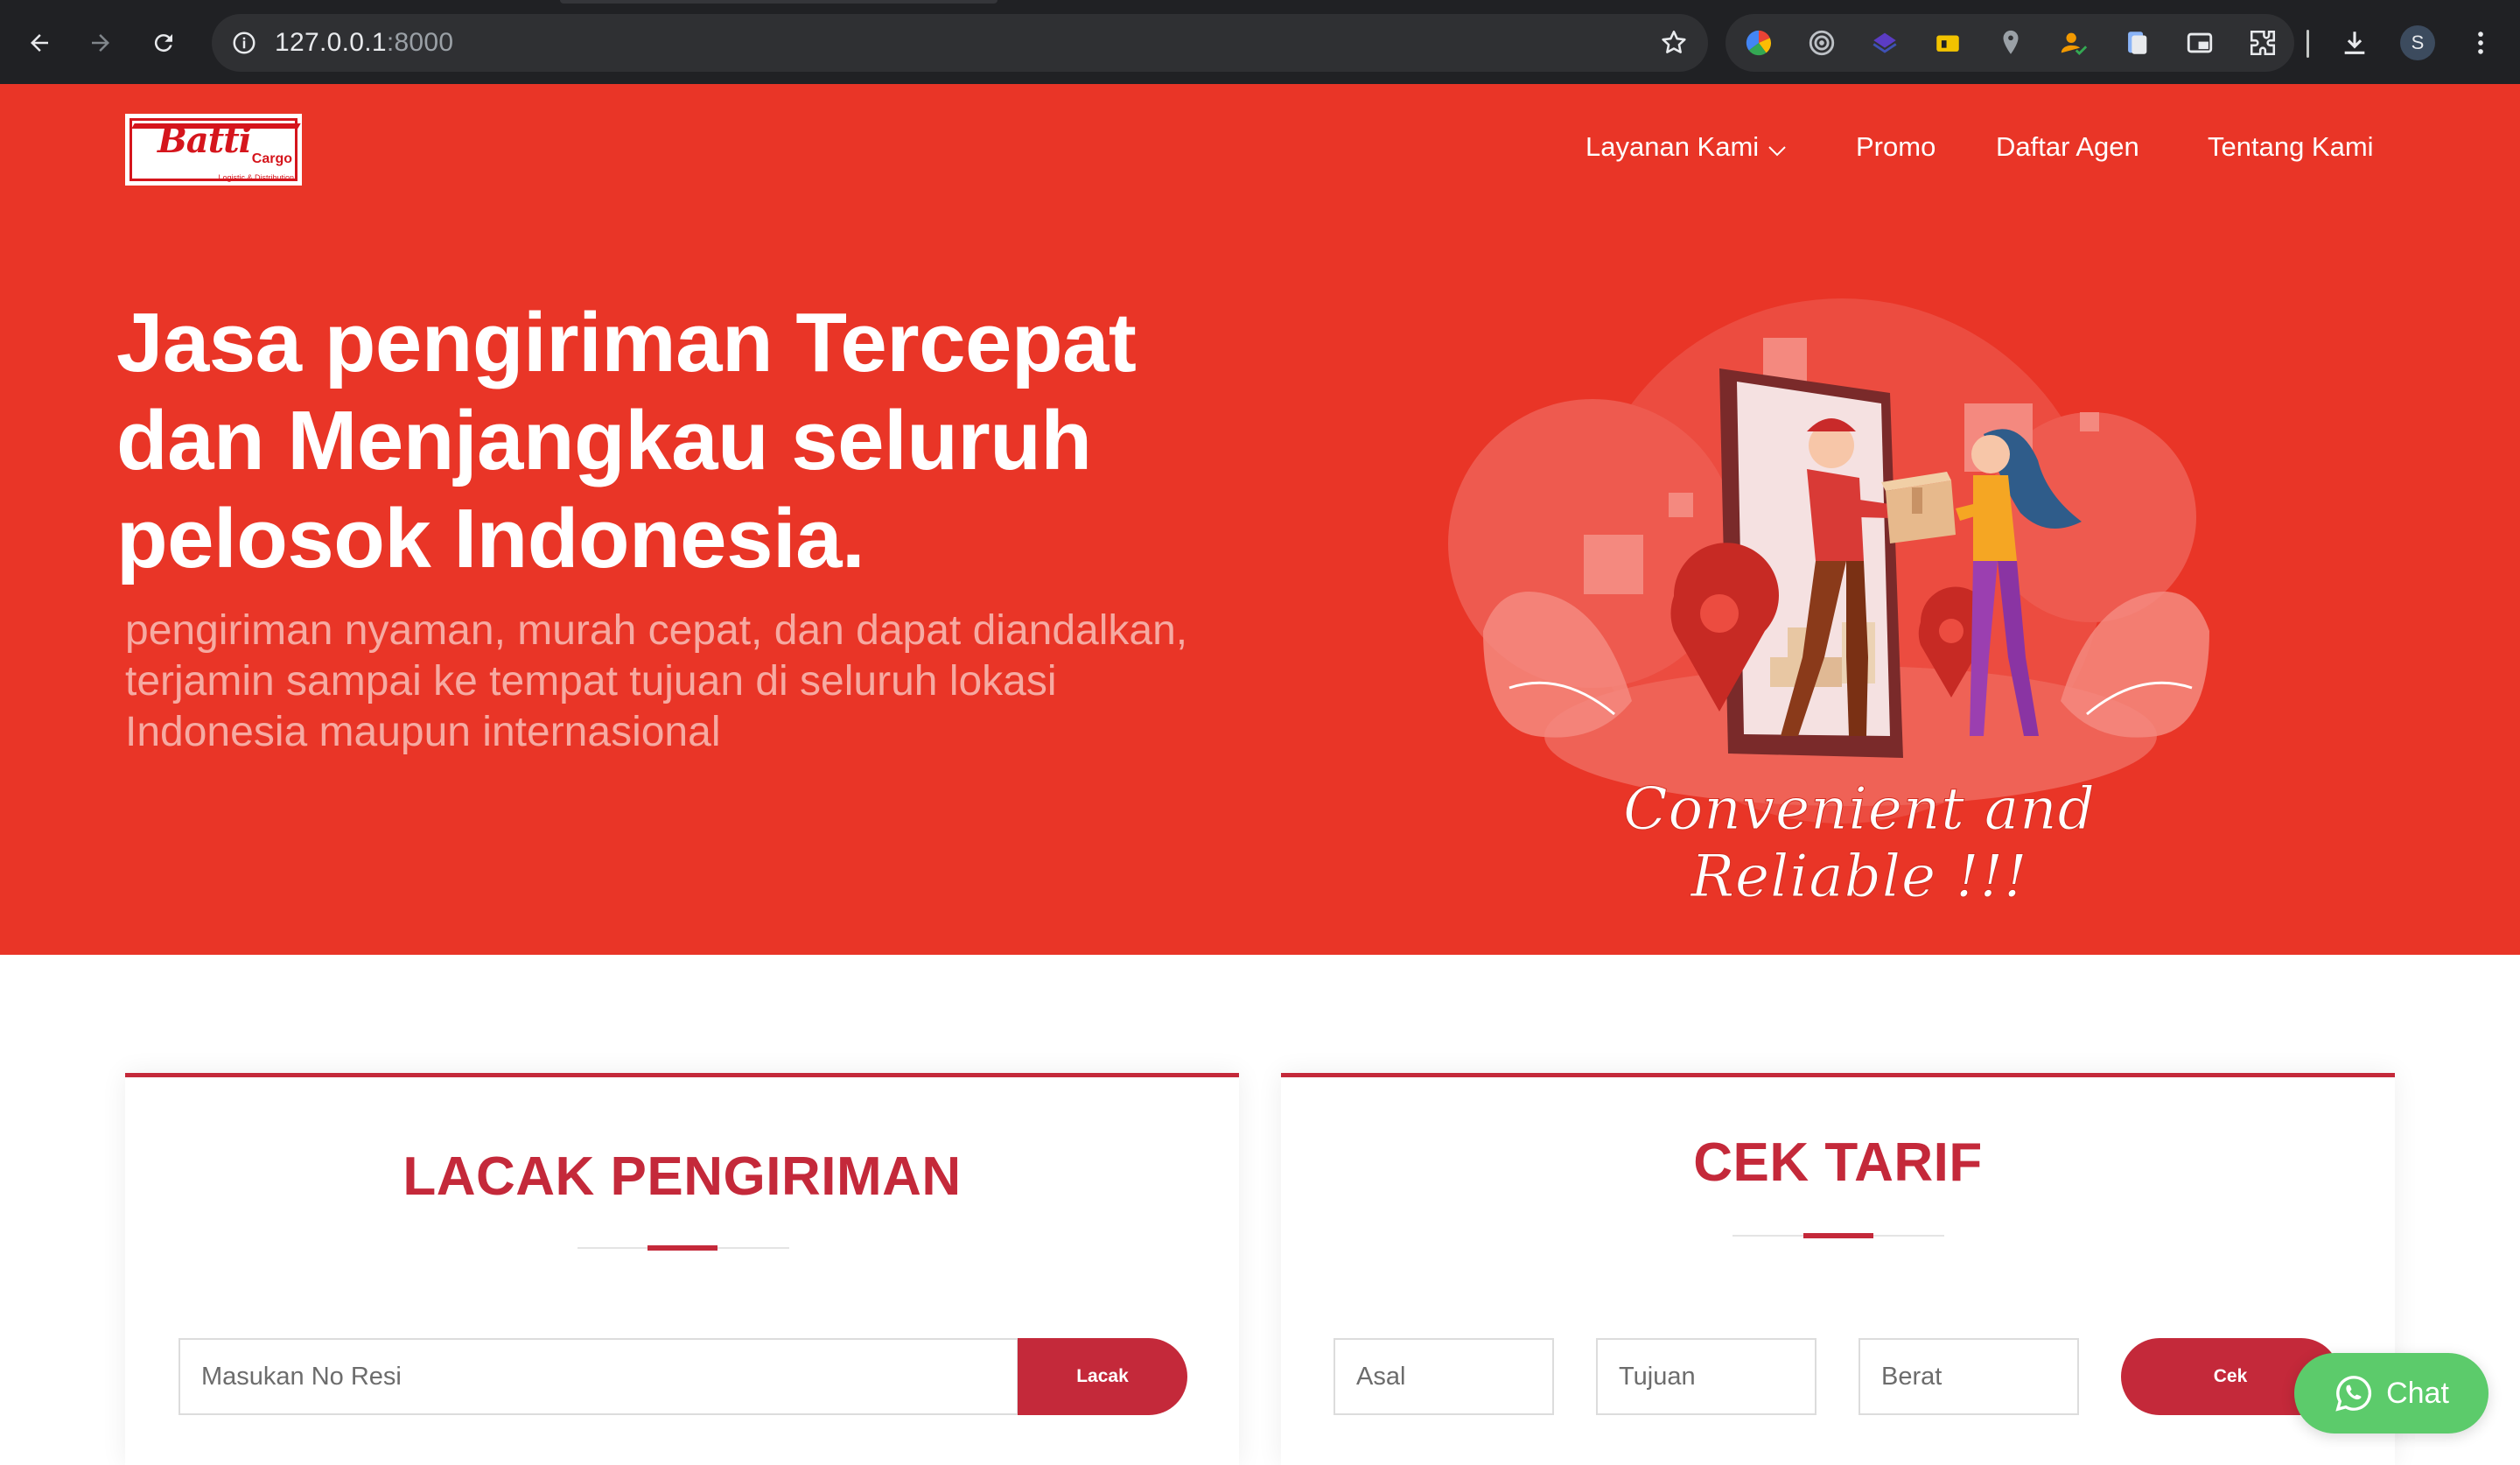 The image size is (2520, 1465). What do you see at coordinates (2307, 44) in the screenshot?
I see `toolbar-divider` at bounding box center [2307, 44].